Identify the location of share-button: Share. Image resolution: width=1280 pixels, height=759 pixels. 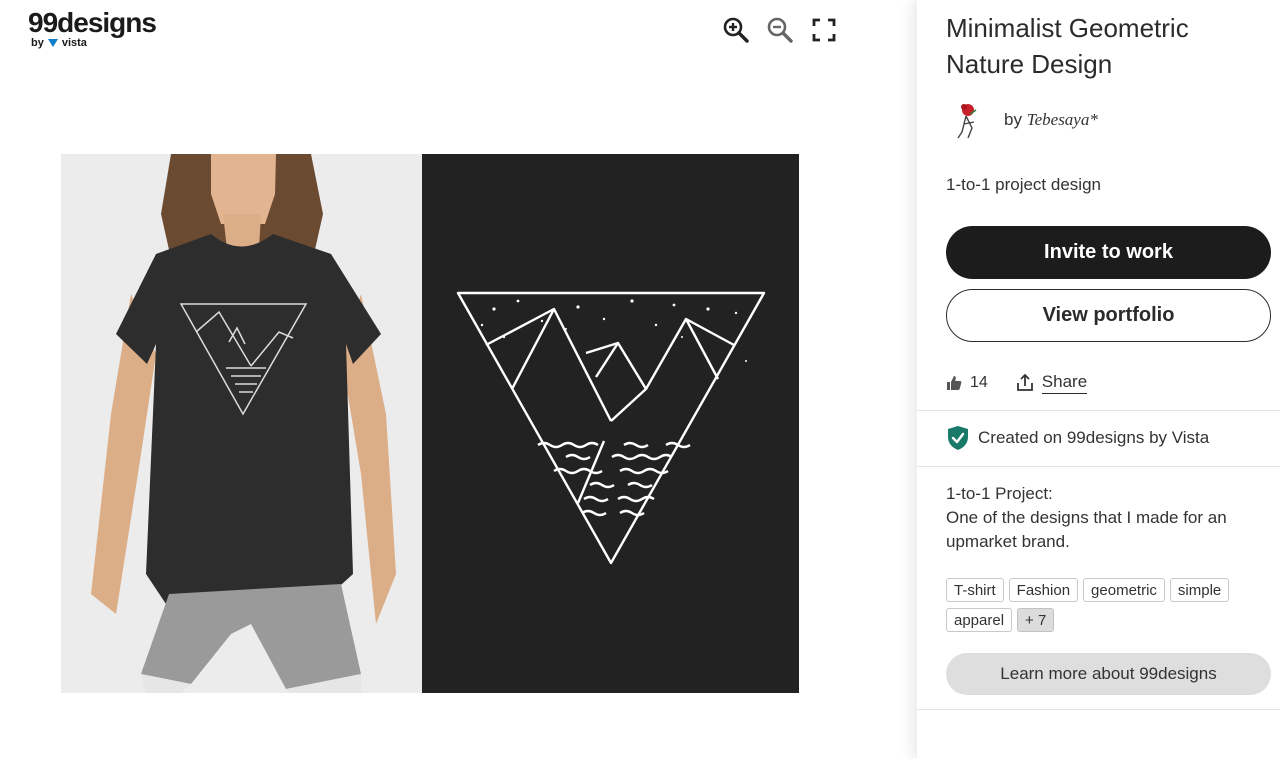
(1052, 383).